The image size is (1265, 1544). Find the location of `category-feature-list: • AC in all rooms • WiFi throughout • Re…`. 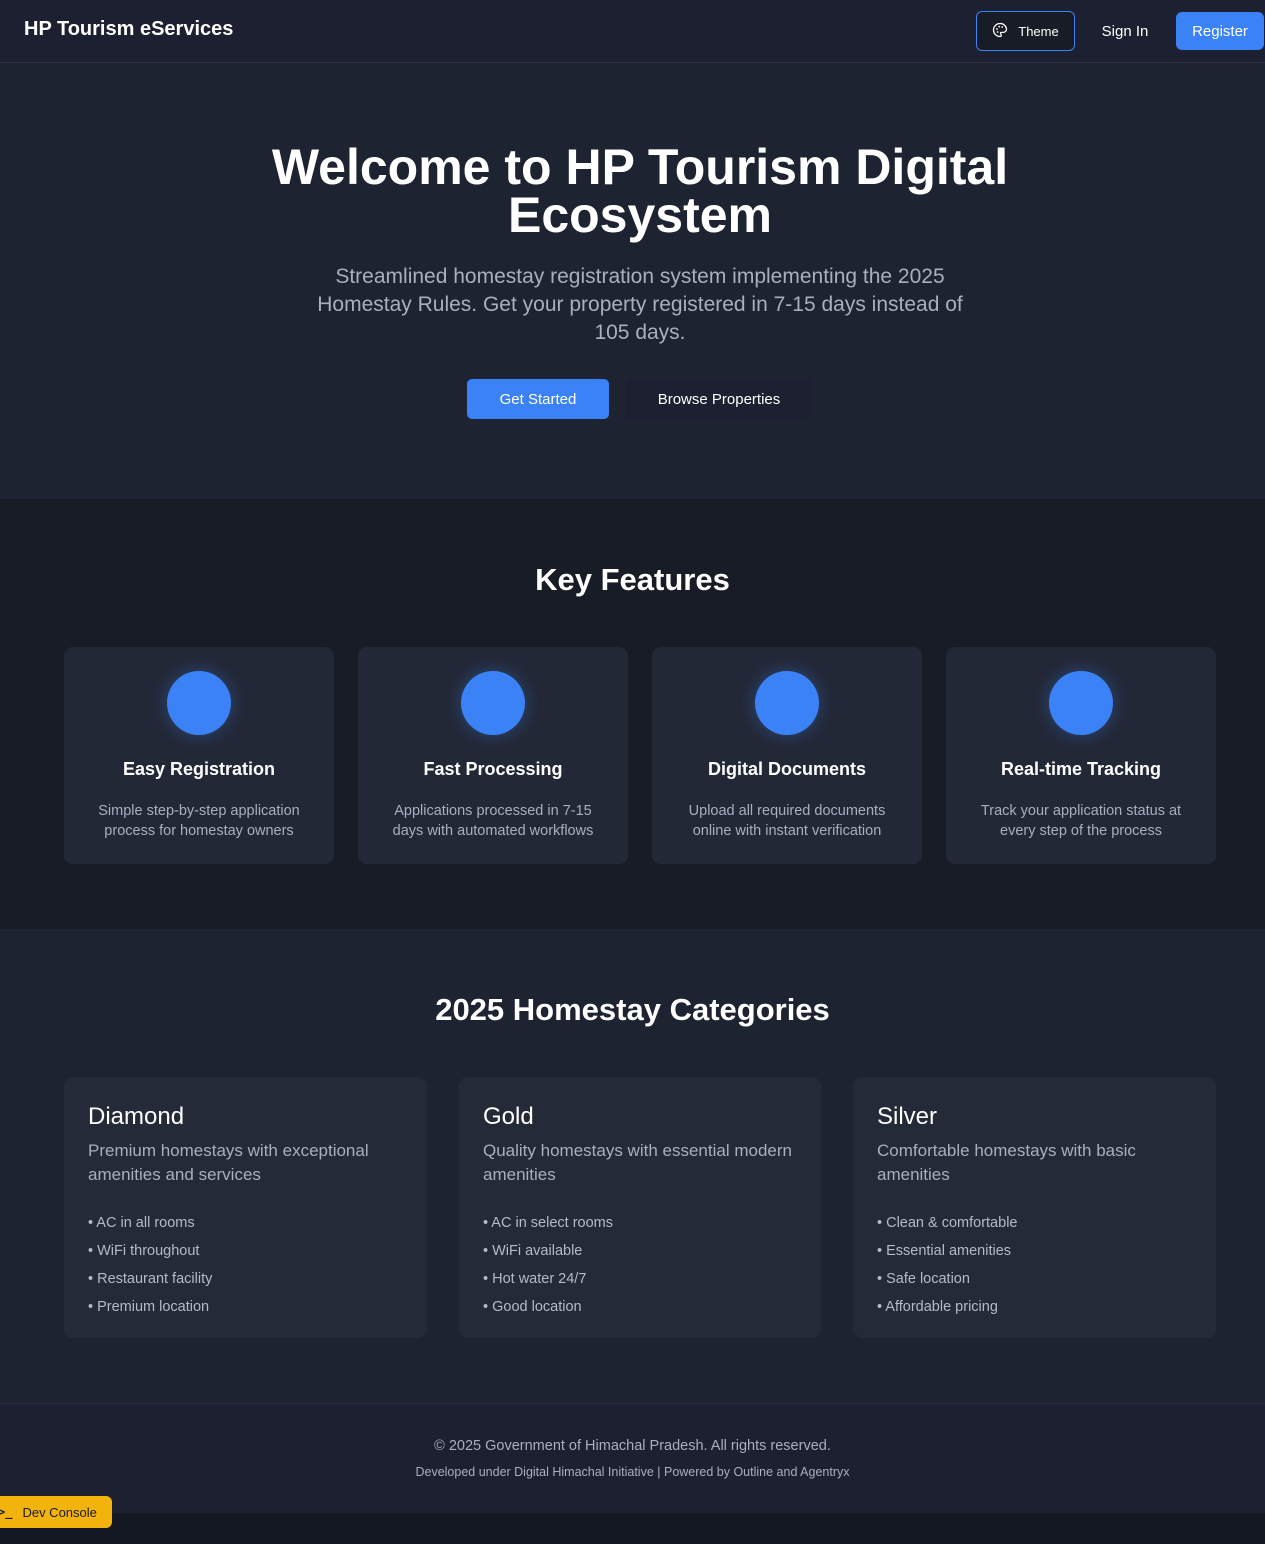

category-feature-list: • AC in all rooms • WiFi throughout • Re… is located at coordinates (150, 1265).